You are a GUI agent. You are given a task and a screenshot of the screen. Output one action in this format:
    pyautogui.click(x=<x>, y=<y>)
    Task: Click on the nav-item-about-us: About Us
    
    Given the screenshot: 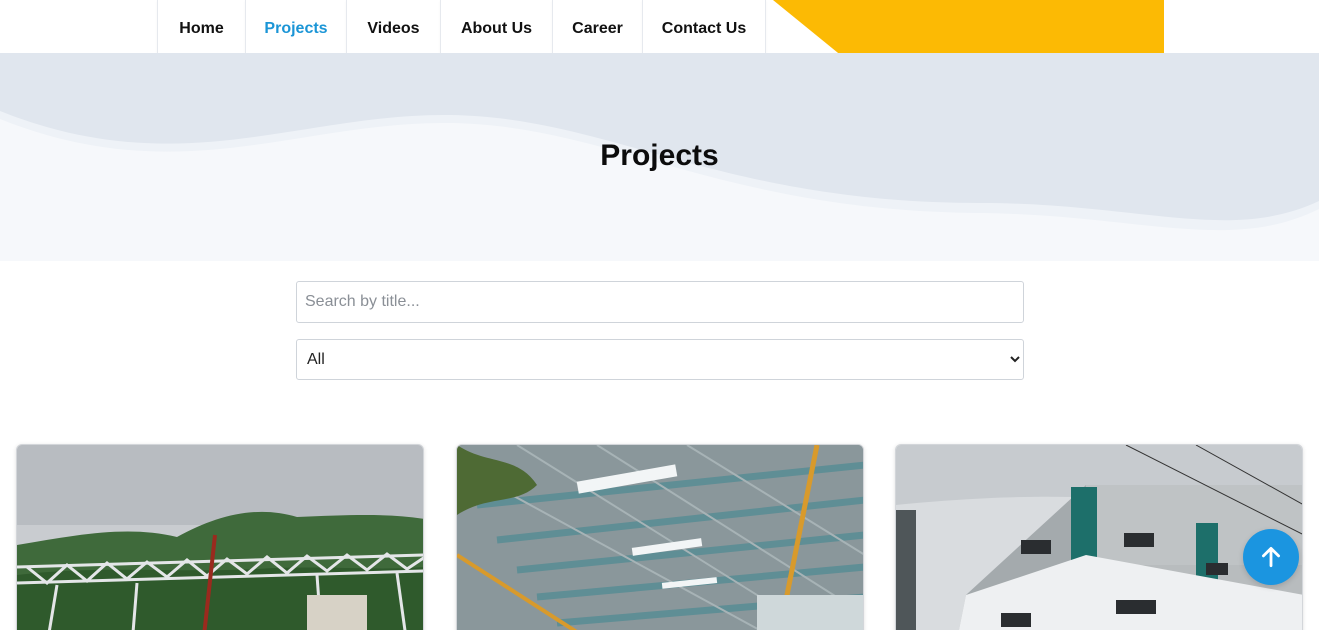 What is the action you would take?
    pyautogui.click(x=496, y=28)
    